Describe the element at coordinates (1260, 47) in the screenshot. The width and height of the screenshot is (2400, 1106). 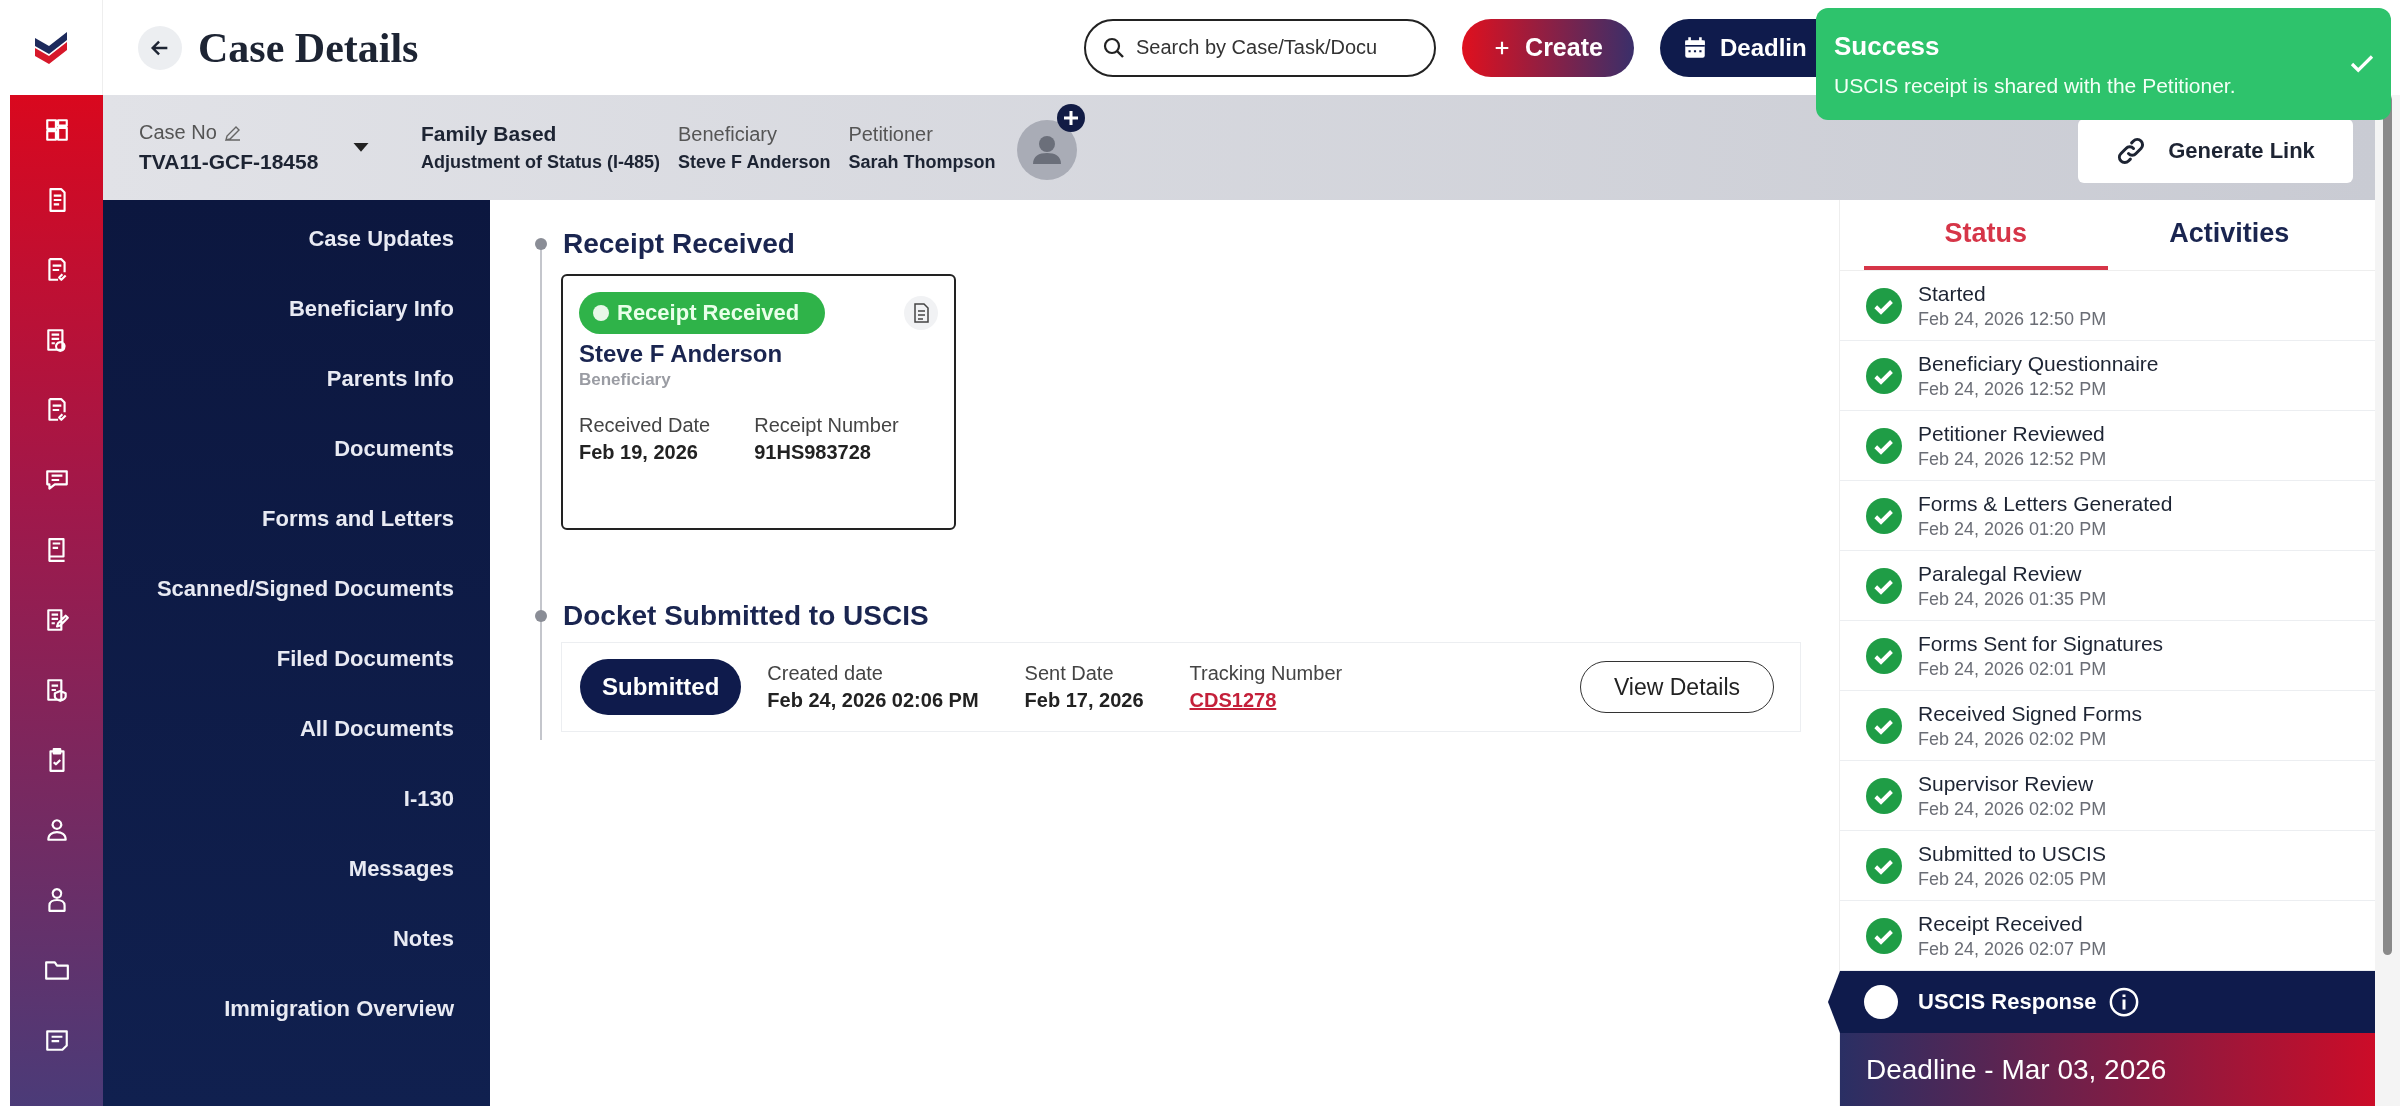
I see `search-field: Search by Case/Task/Docu` at that location.